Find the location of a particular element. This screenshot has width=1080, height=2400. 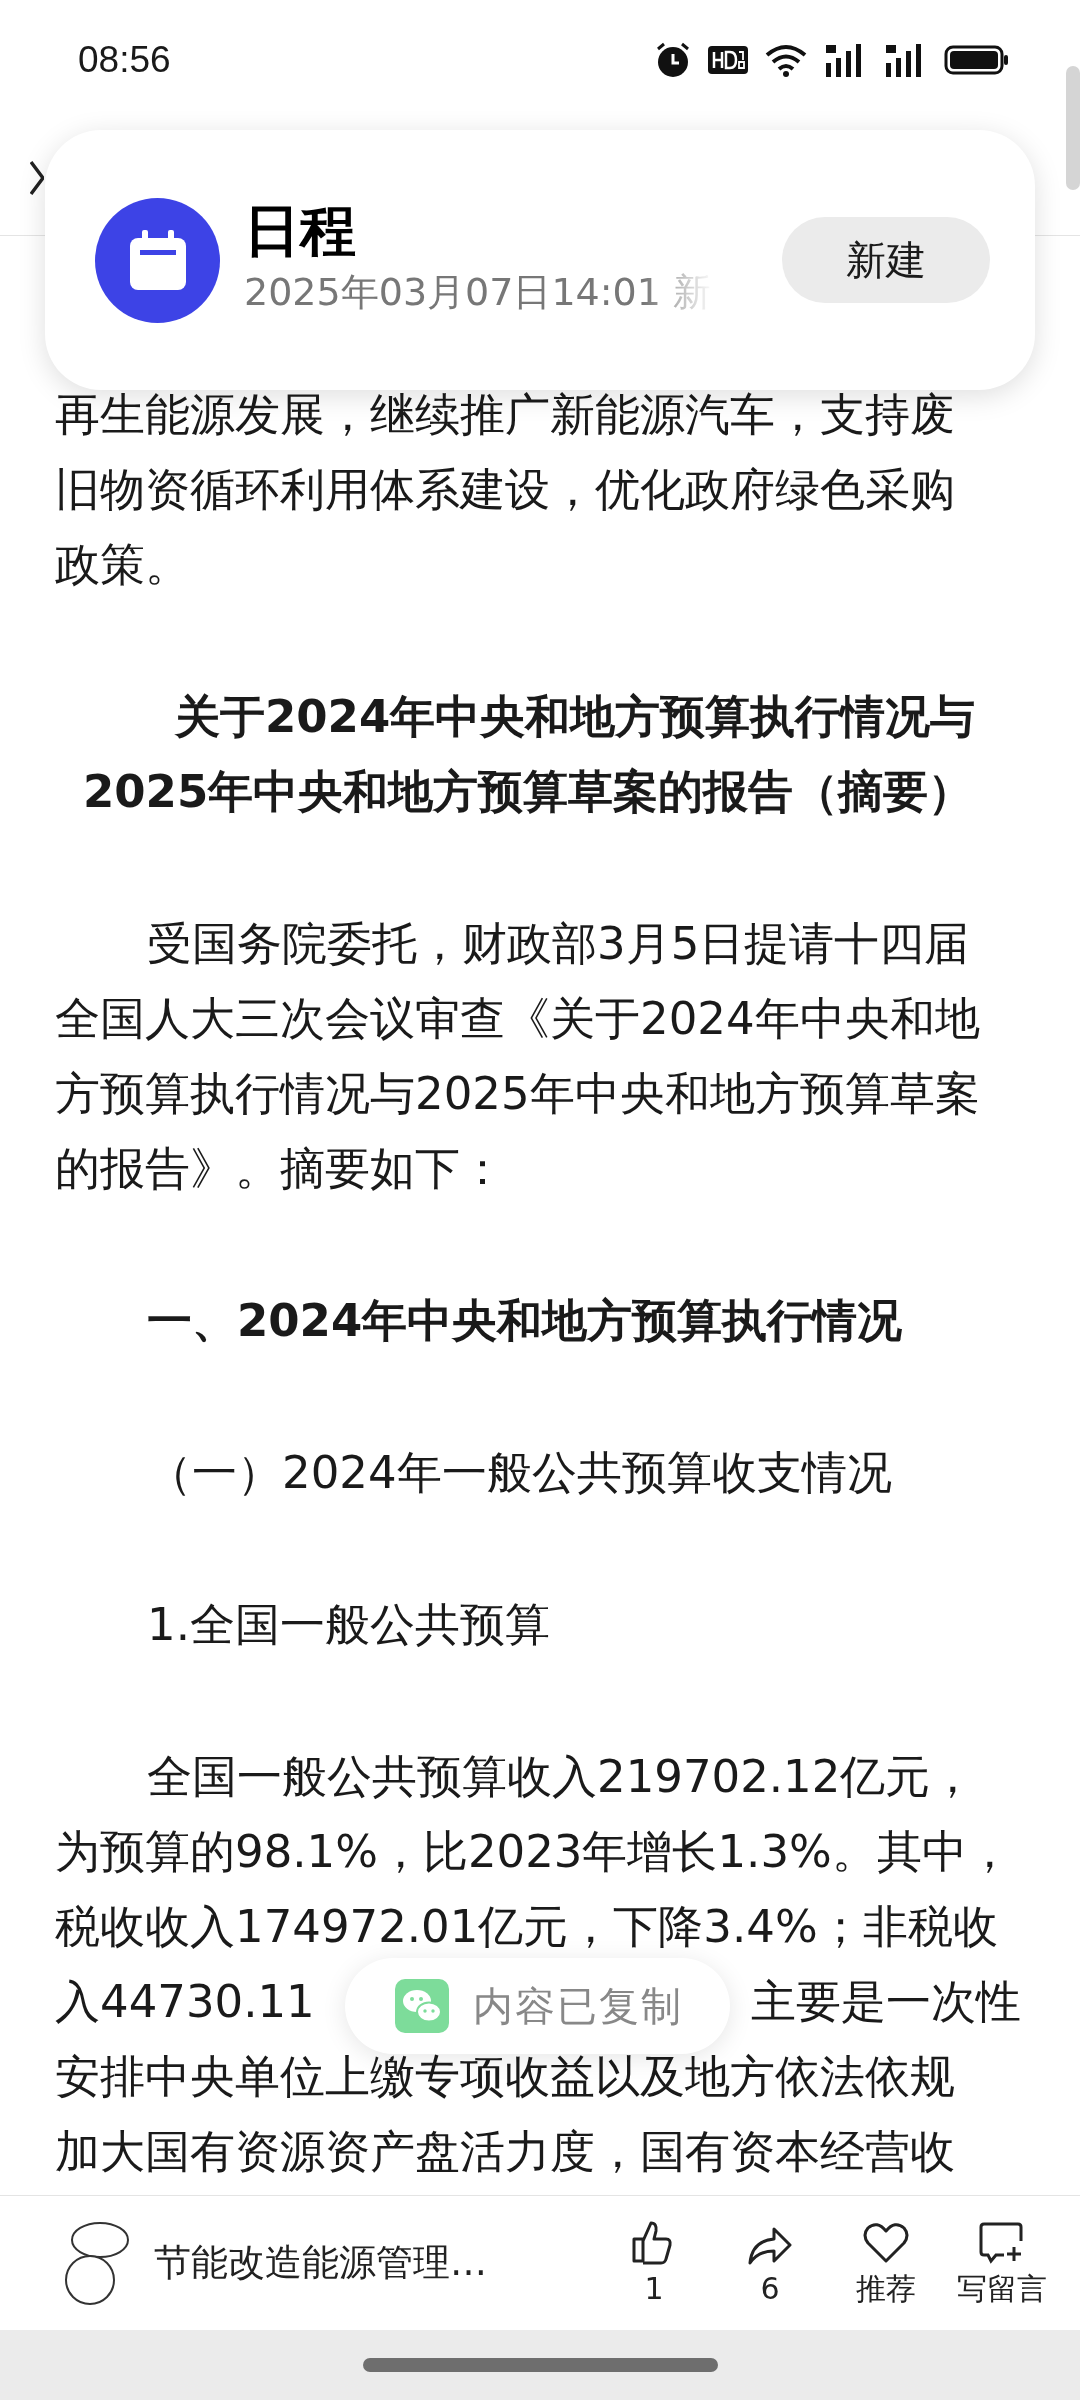

like-button: 1 is located at coordinates (654, 2263).